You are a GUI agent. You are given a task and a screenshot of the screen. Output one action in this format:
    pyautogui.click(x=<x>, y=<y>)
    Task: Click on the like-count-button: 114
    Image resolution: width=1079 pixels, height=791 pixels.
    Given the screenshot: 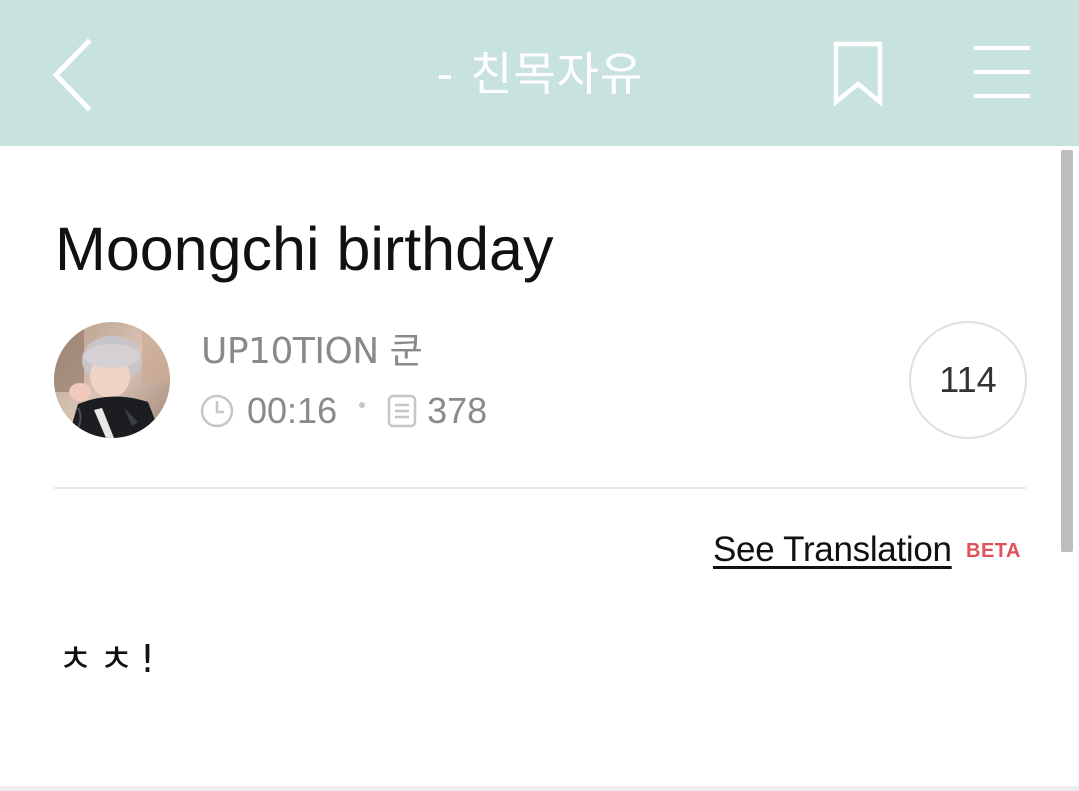 What is the action you would take?
    pyautogui.click(x=968, y=380)
    